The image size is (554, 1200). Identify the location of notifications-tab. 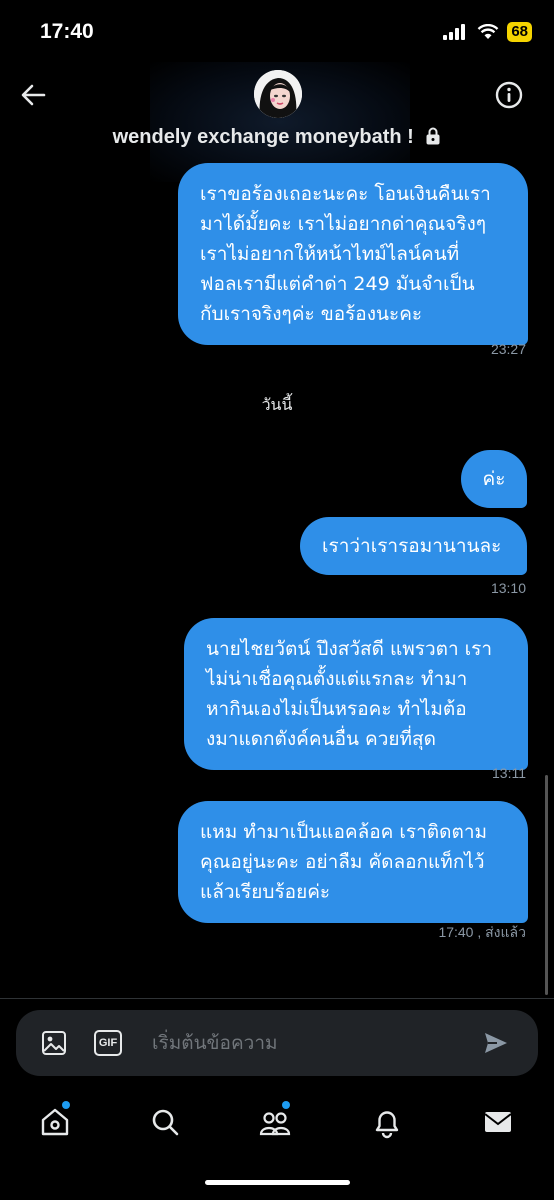
(387, 1122).